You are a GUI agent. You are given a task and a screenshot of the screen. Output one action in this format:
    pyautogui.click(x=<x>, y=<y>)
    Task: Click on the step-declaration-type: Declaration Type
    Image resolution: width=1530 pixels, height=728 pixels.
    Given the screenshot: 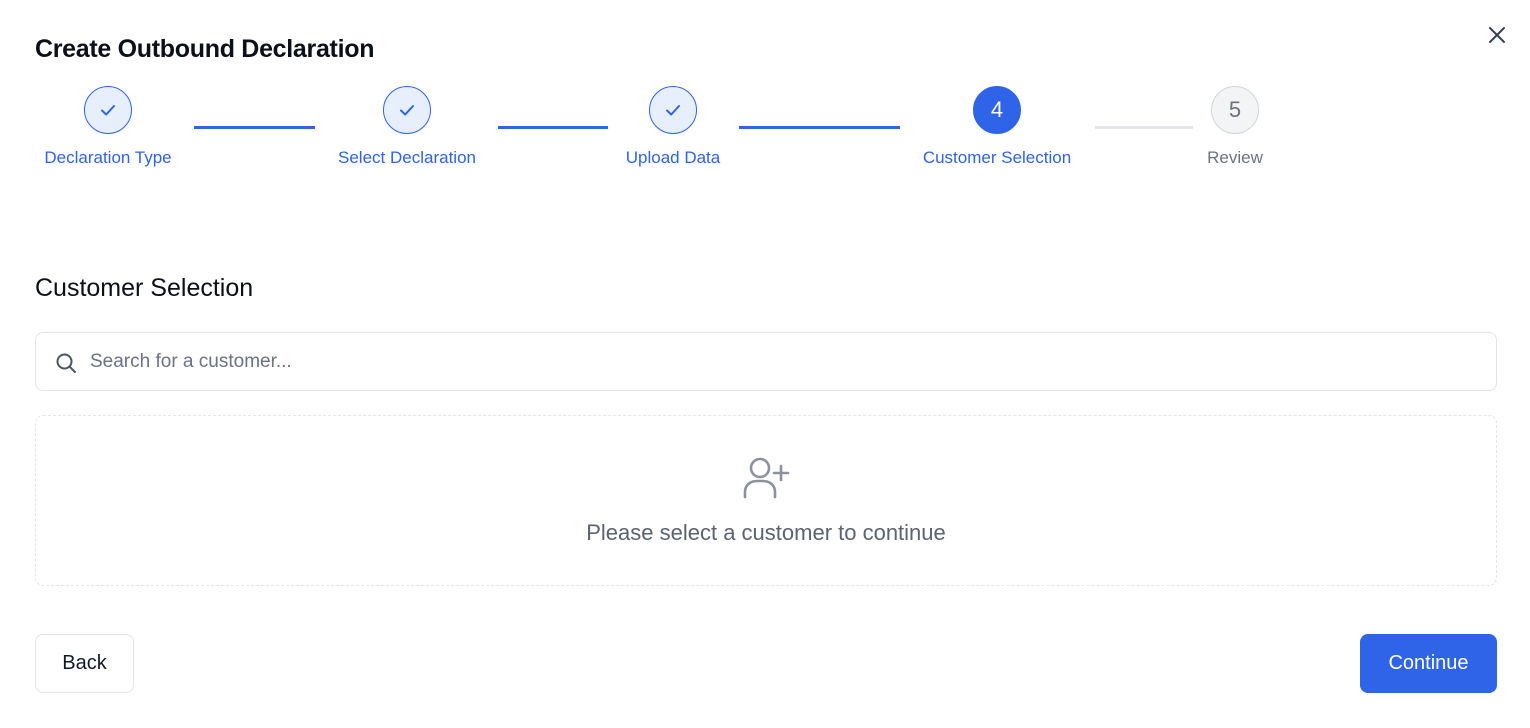 What is the action you would take?
    pyautogui.click(x=109, y=127)
    